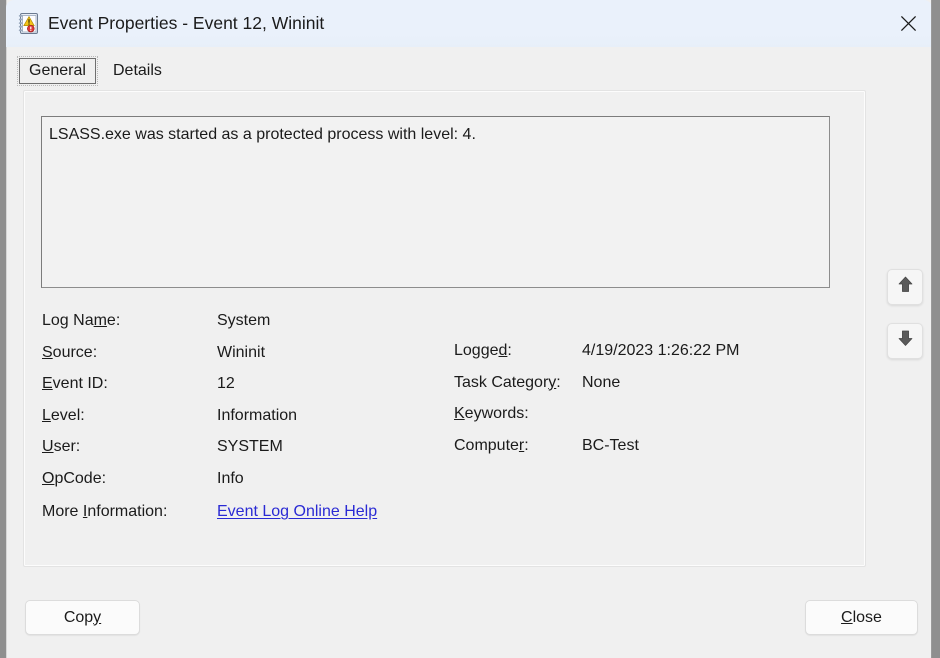 The image size is (940, 658). I want to click on tab-details-label: Details, so click(137, 70).